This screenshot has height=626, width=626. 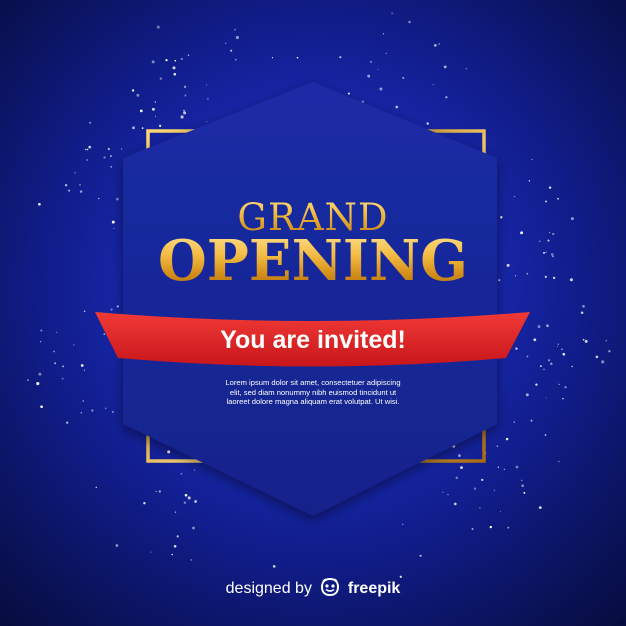 What do you see at coordinates (374, 588) in the screenshot?
I see `freepik-brand-label: freepik` at bounding box center [374, 588].